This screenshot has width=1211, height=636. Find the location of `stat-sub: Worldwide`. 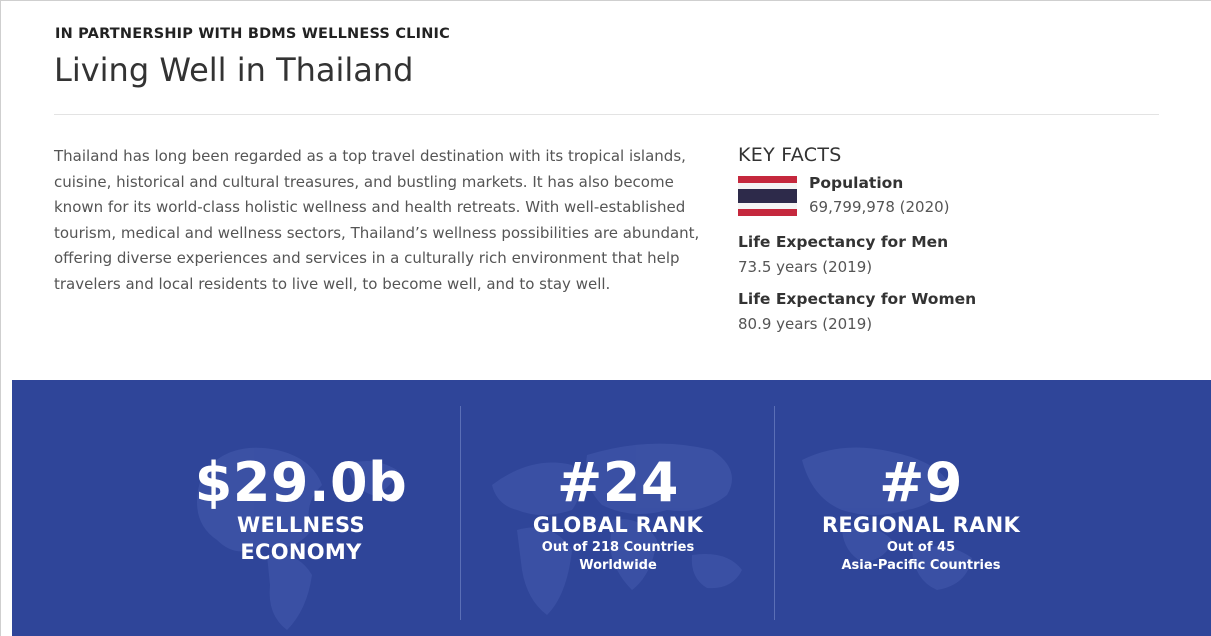

stat-sub: Worldwide is located at coordinates (618, 565).